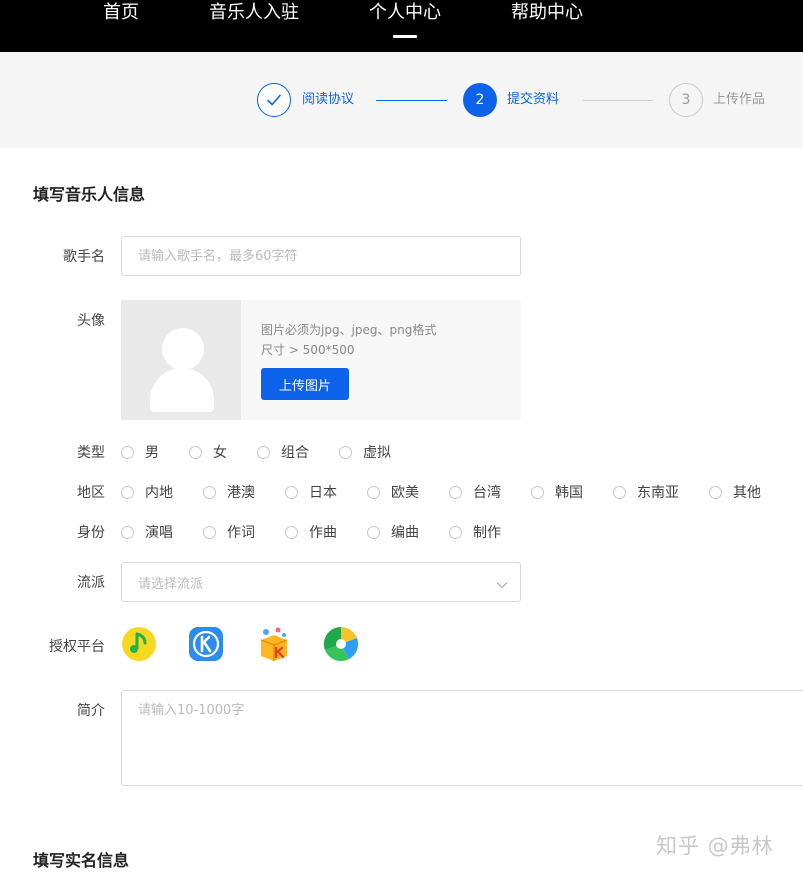 The image size is (803, 875). I want to click on watermark: 知乎 @弗林, so click(715, 846).